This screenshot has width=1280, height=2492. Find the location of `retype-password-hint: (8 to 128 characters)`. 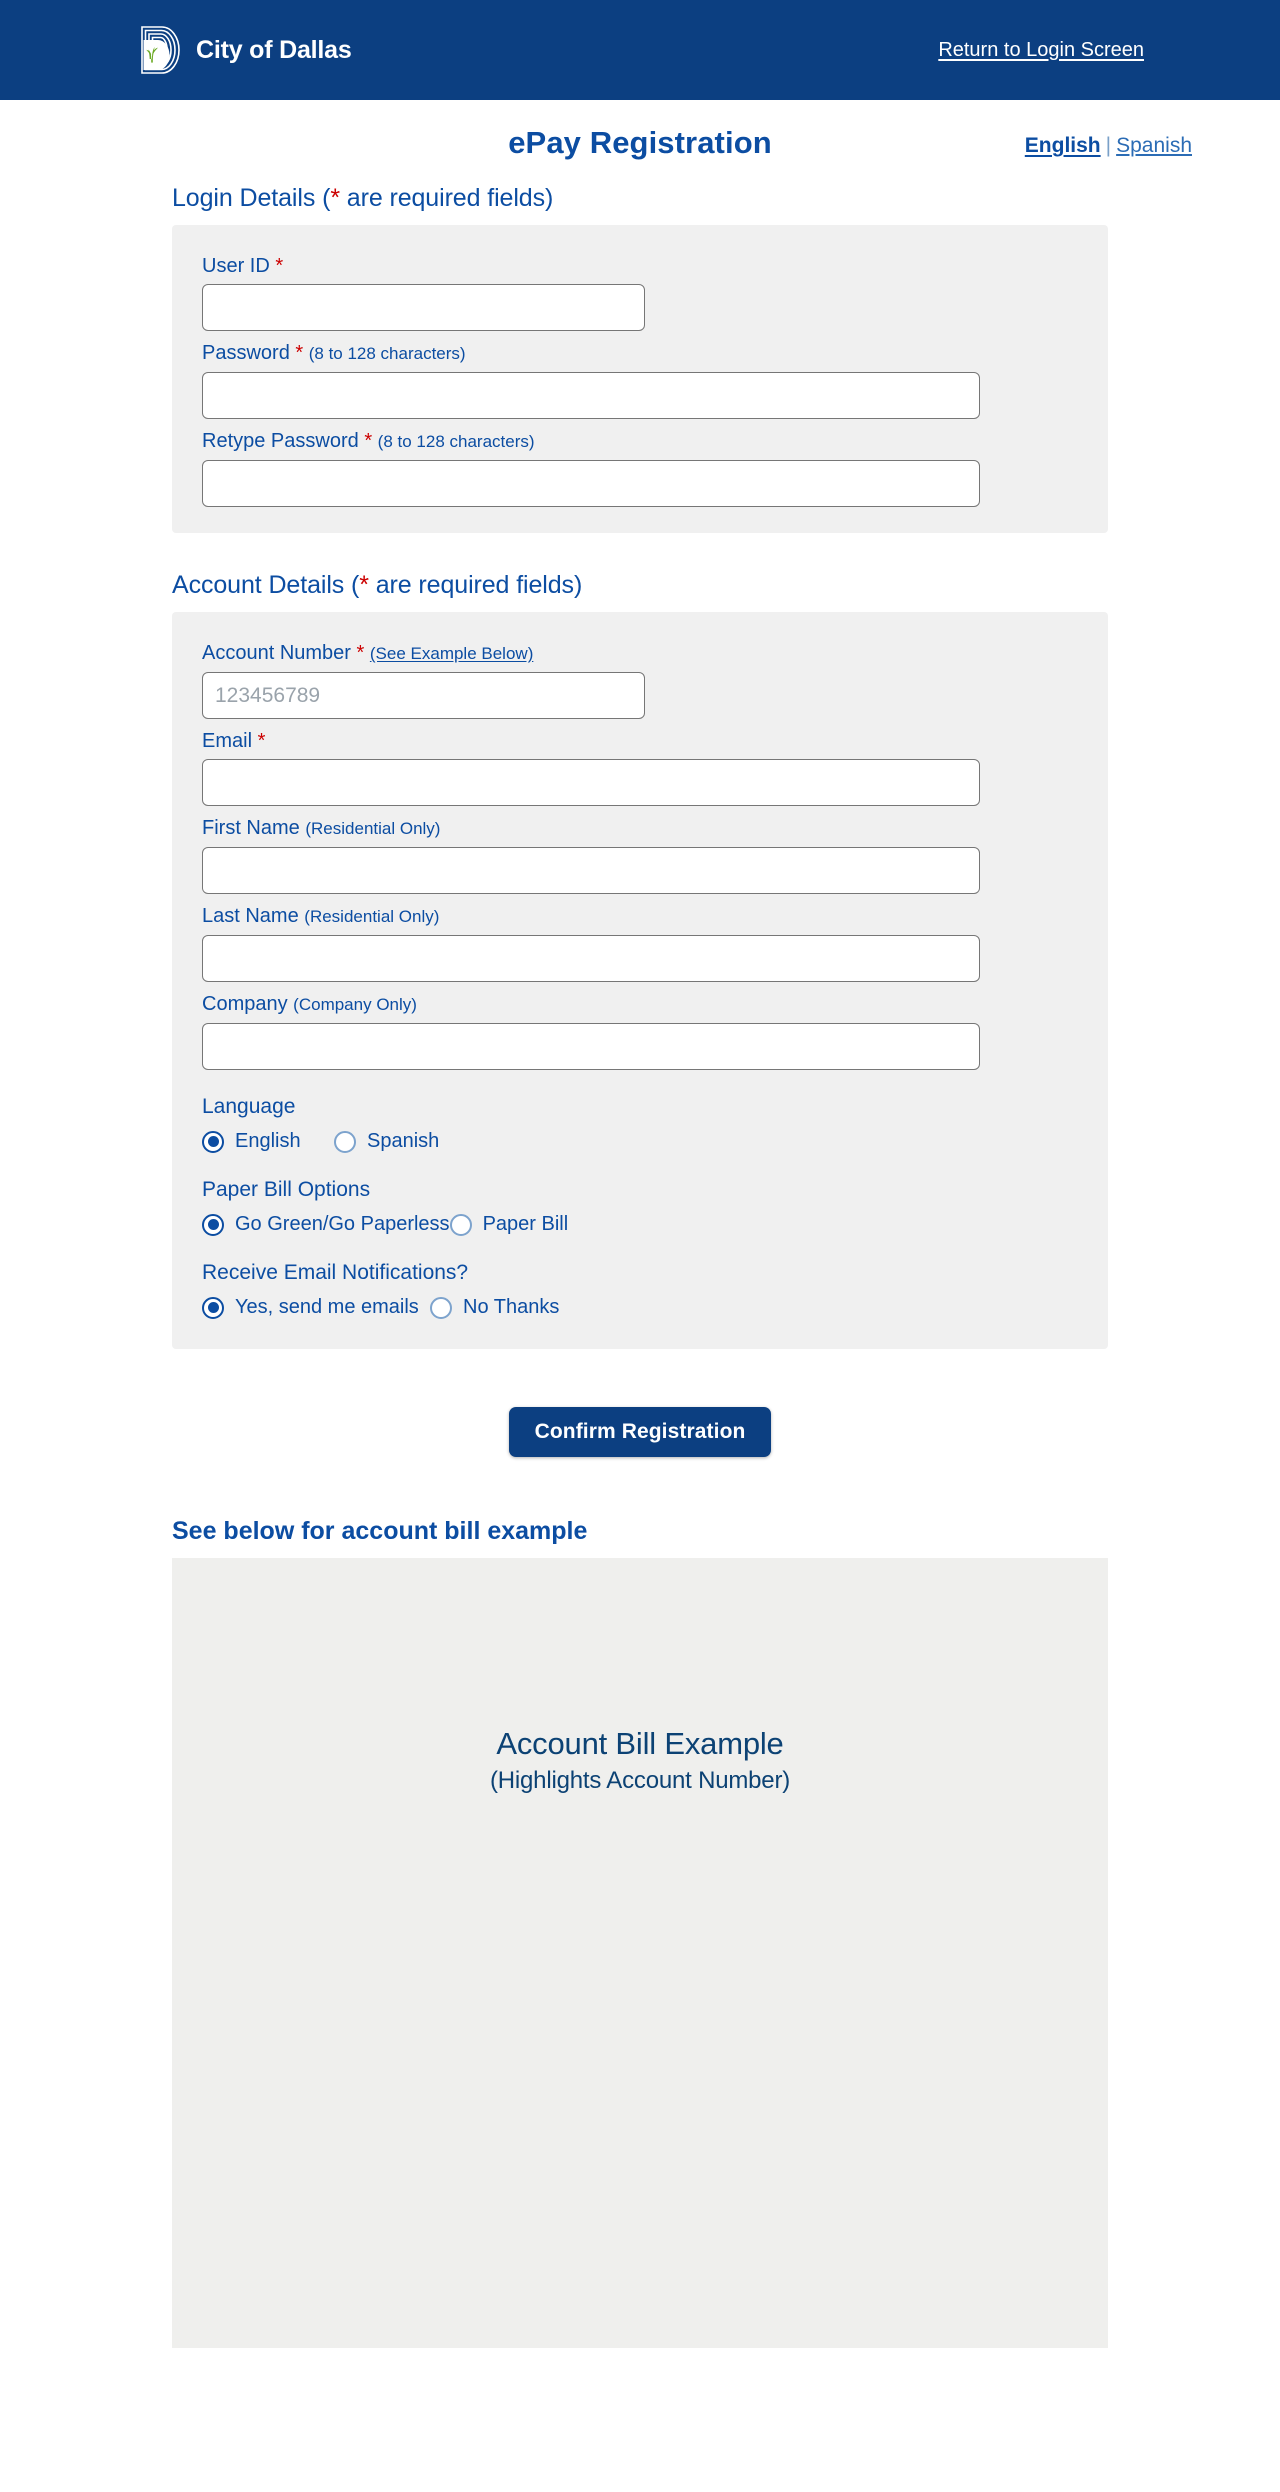

retype-password-hint: (8 to 128 characters) is located at coordinates (456, 441).